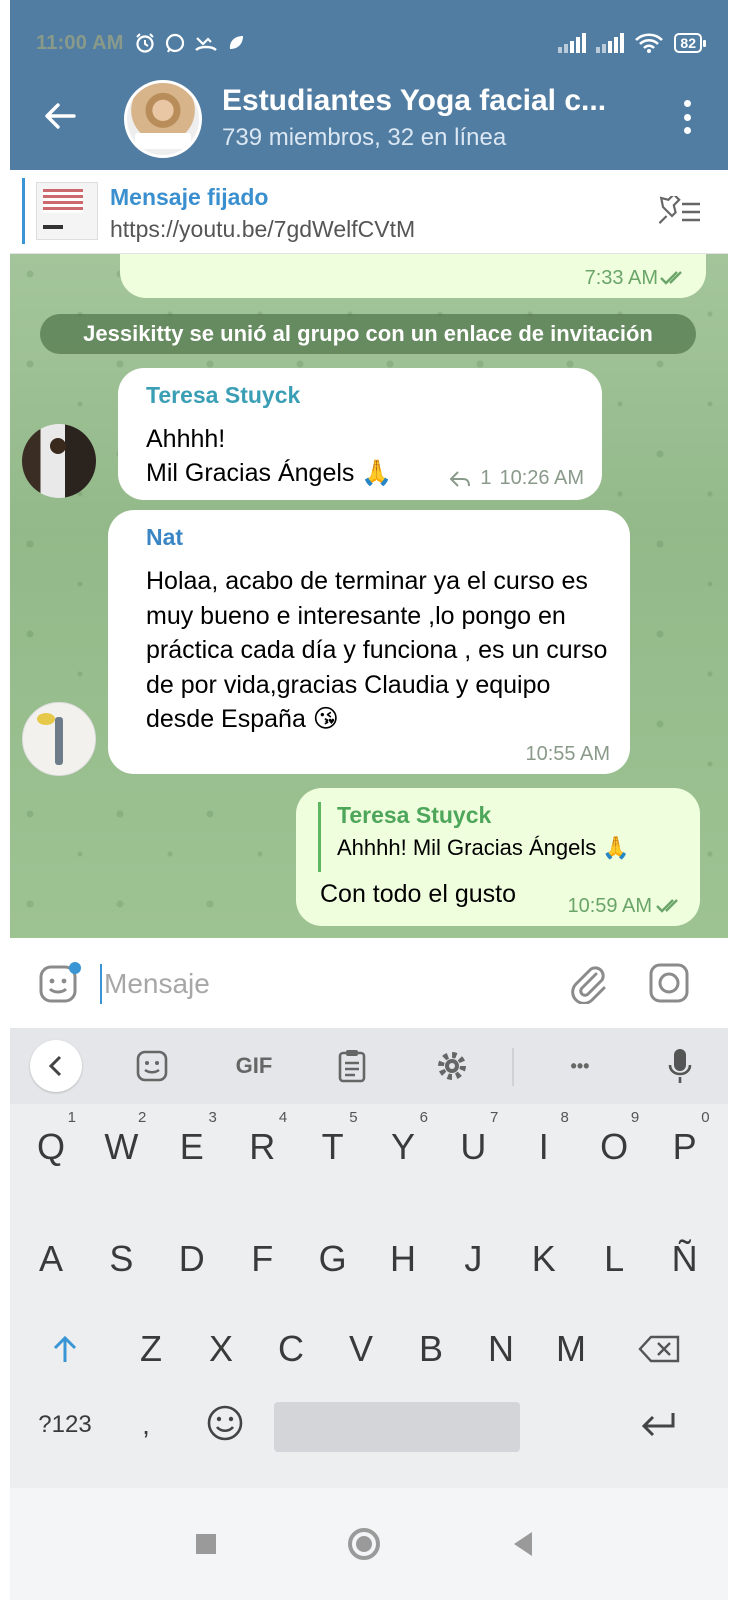  What do you see at coordinates (223, 395) in the screenshot?
I see `sender-name: Teresa Stuyck` at bounding box center [223, 395].